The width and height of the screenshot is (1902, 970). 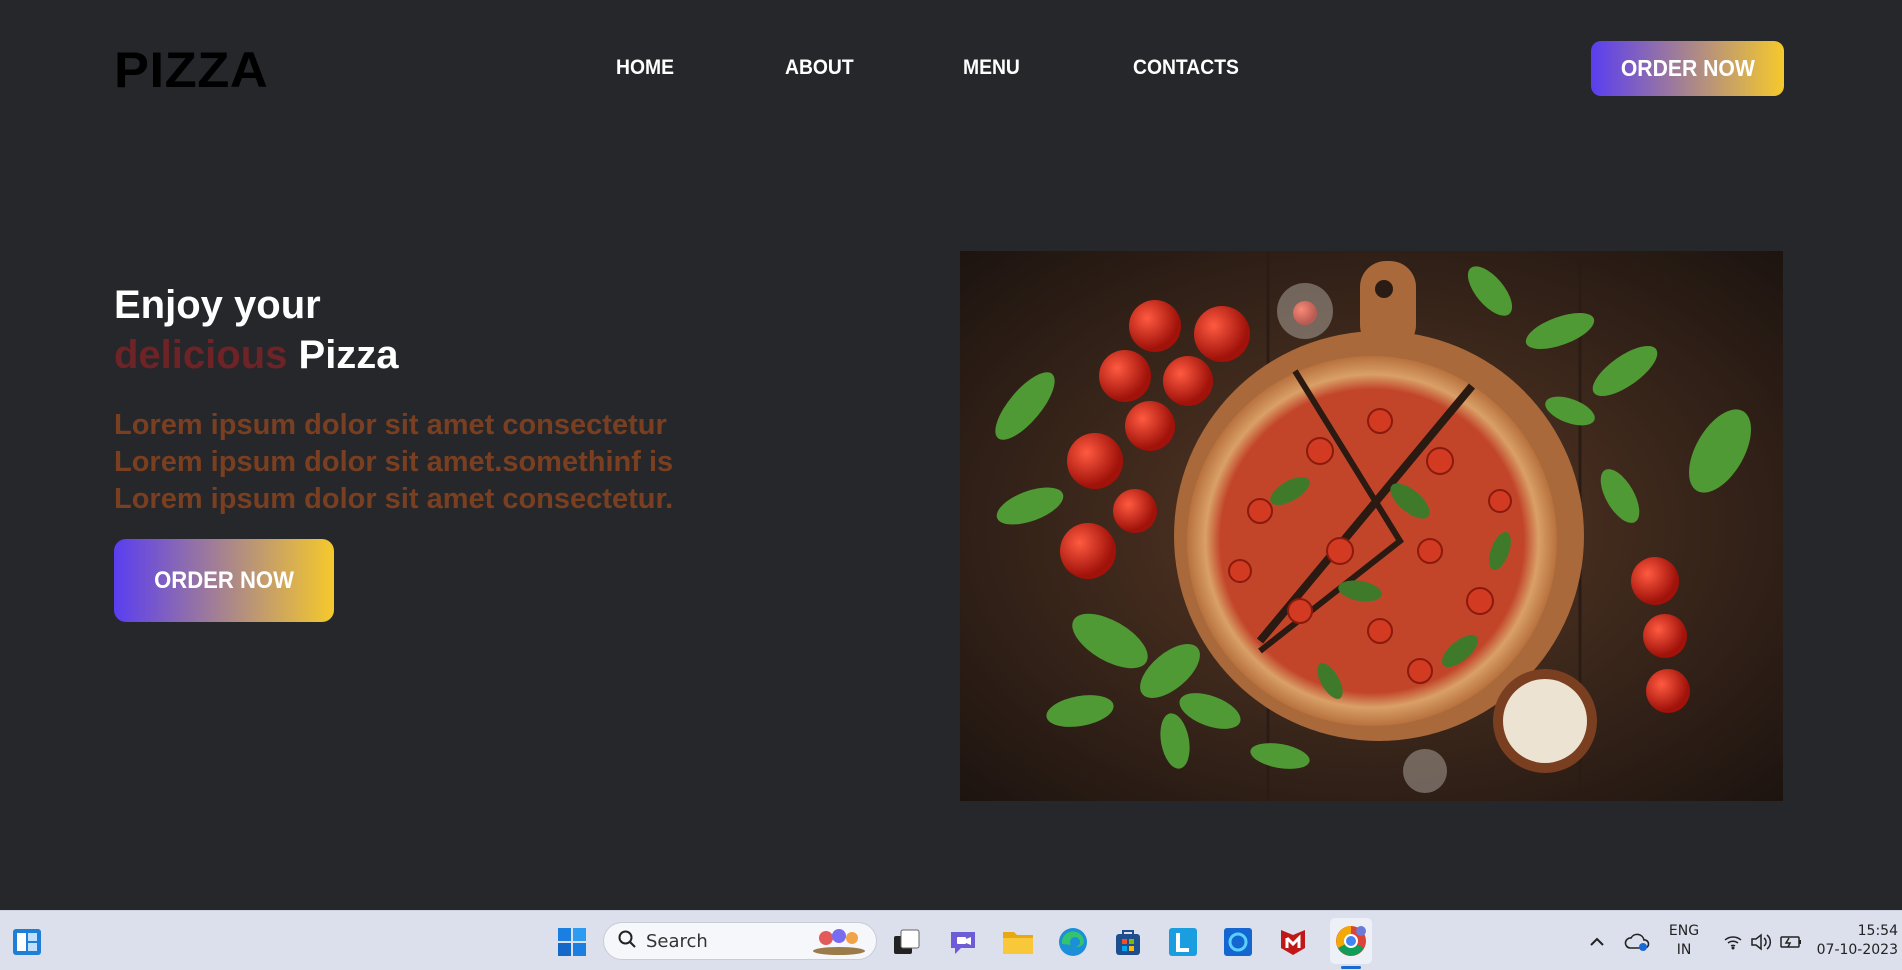 I want to click on file-explorer-icon, so click(x=1018, y=942).